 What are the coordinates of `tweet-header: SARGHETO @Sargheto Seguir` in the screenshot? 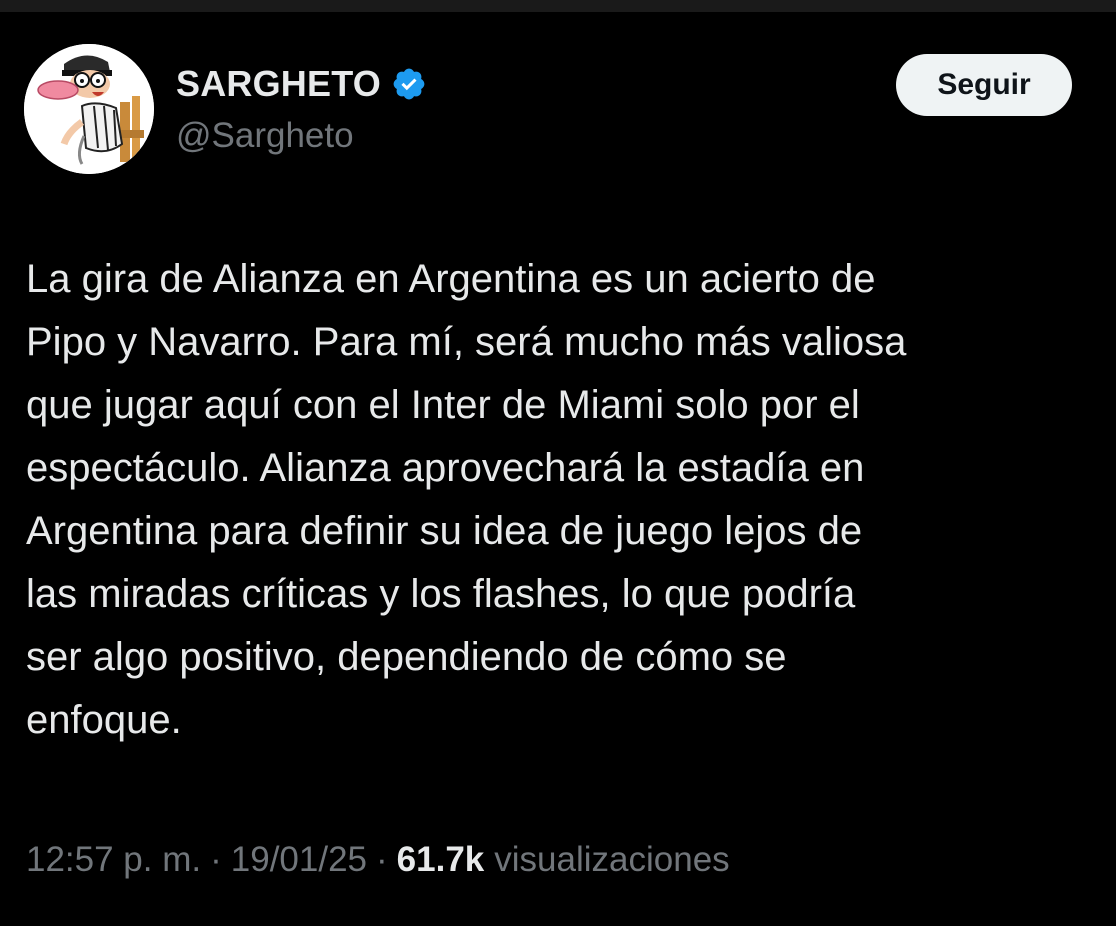 It's located at (558, 110).